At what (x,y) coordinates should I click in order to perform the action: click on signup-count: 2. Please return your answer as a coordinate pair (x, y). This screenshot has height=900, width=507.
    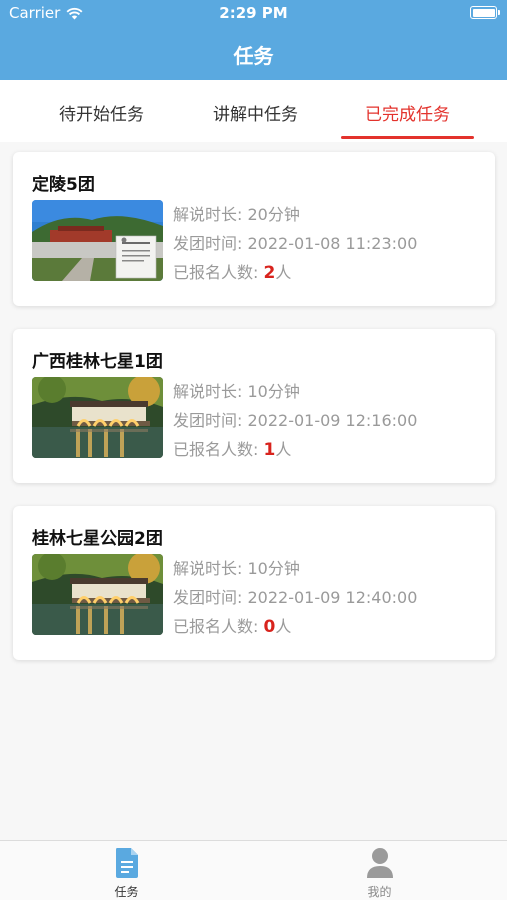
    Looking at the image, I should click on (269, 273).